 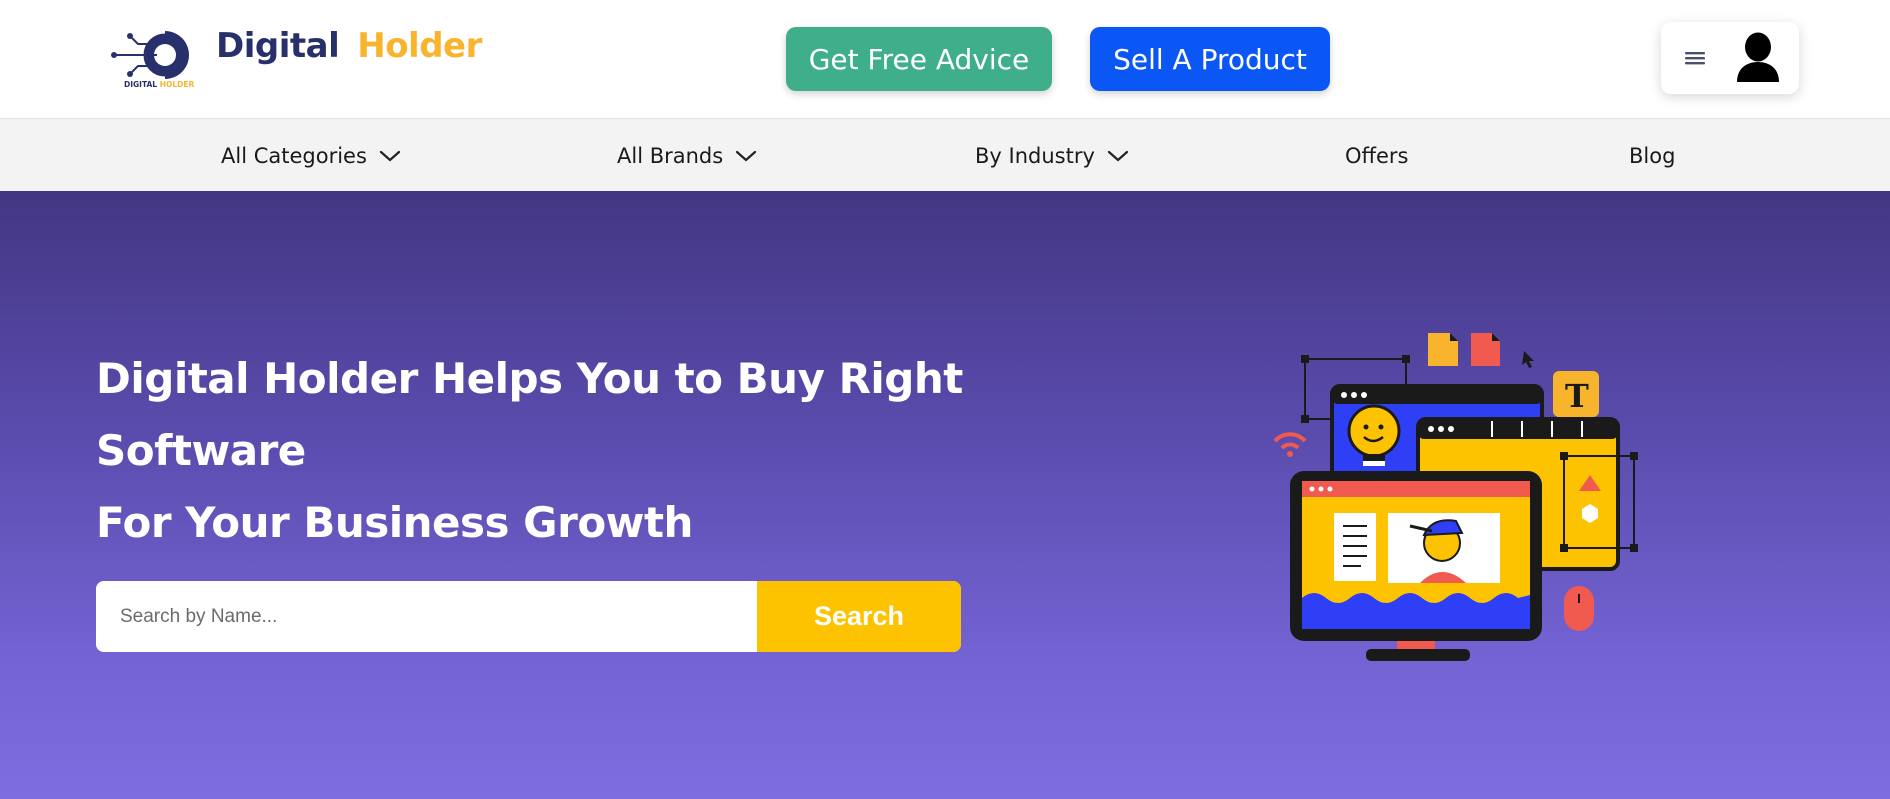 I want to click on nav-item-label: All Brands, so click(x=670, y=155).